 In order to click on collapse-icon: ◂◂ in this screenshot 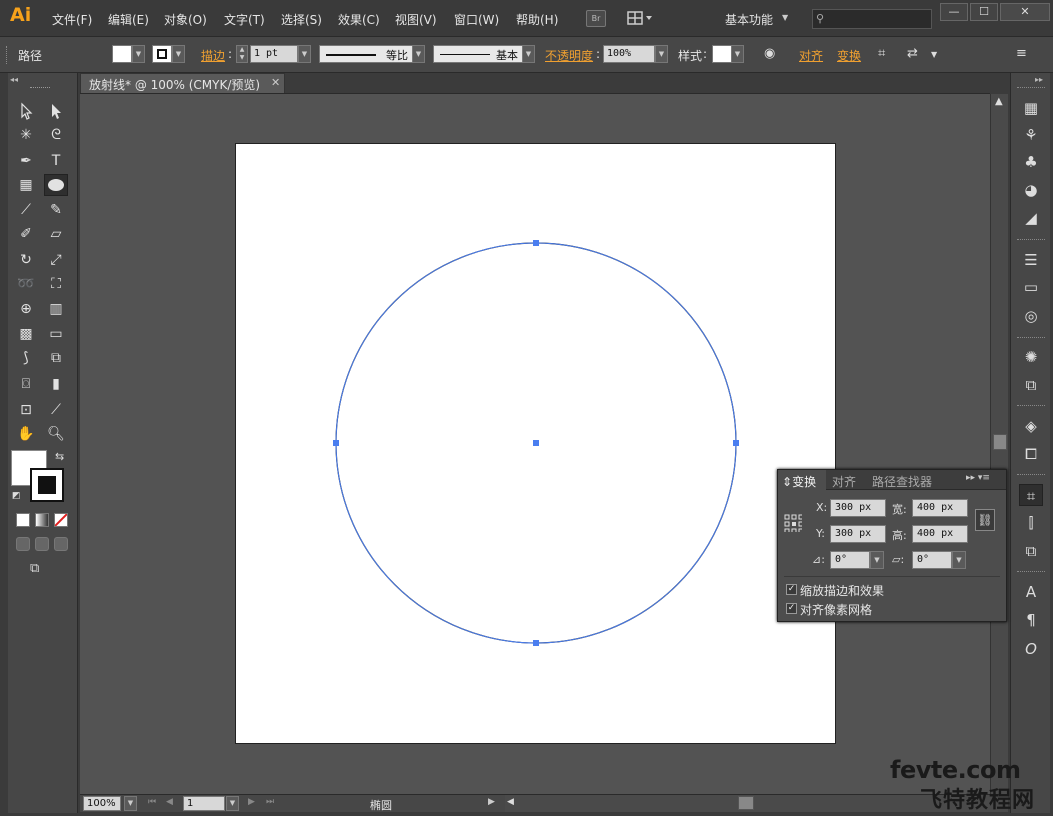, I will do `click(14, 79)`.